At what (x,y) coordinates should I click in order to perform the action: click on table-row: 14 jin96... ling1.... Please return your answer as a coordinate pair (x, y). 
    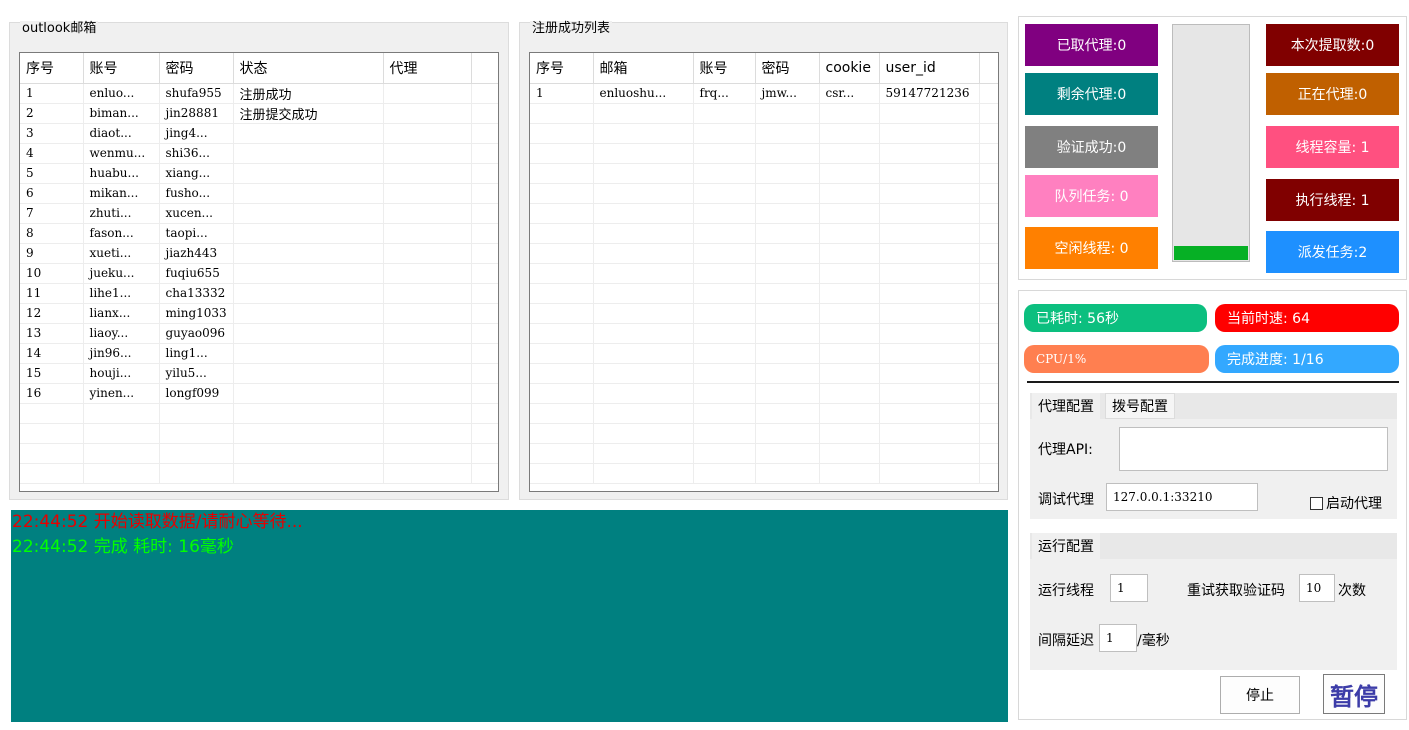
    Looking at the image, I should click on (259, 353).